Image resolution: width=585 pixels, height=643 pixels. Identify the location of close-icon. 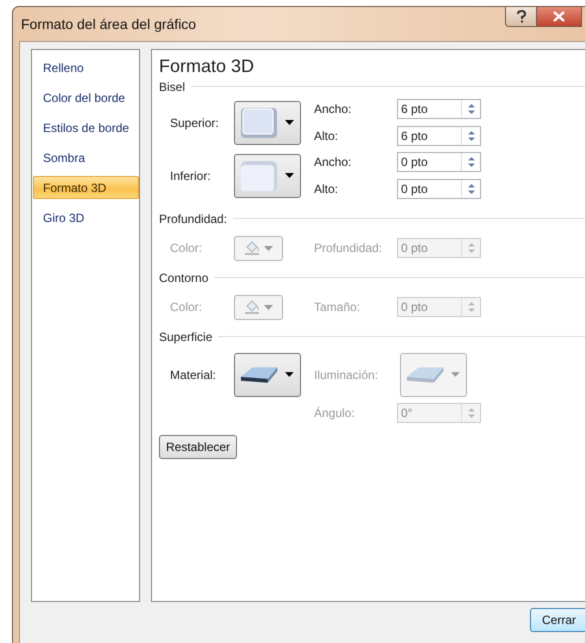
(559, 16).